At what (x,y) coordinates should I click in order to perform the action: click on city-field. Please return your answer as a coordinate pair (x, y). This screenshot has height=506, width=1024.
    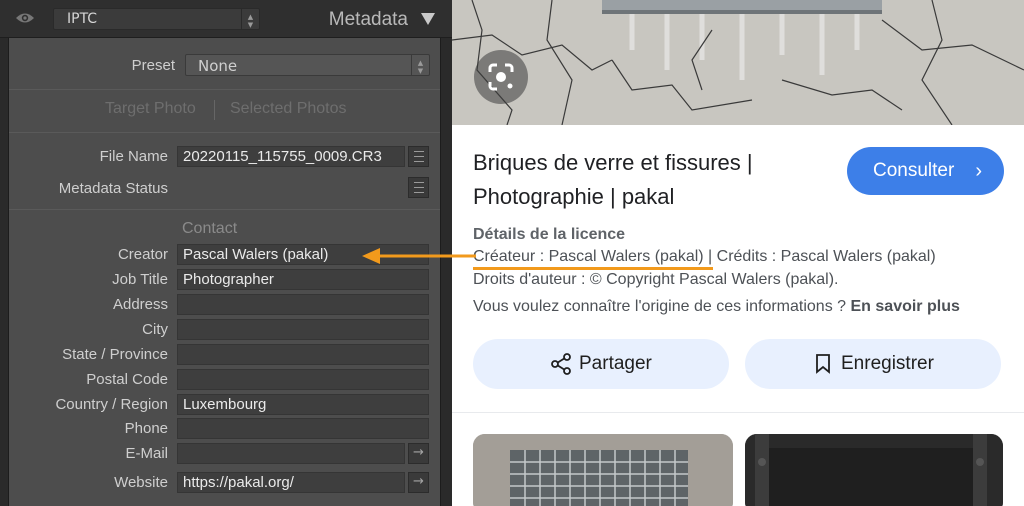
    Looking at the image, I should click on (303, 329).